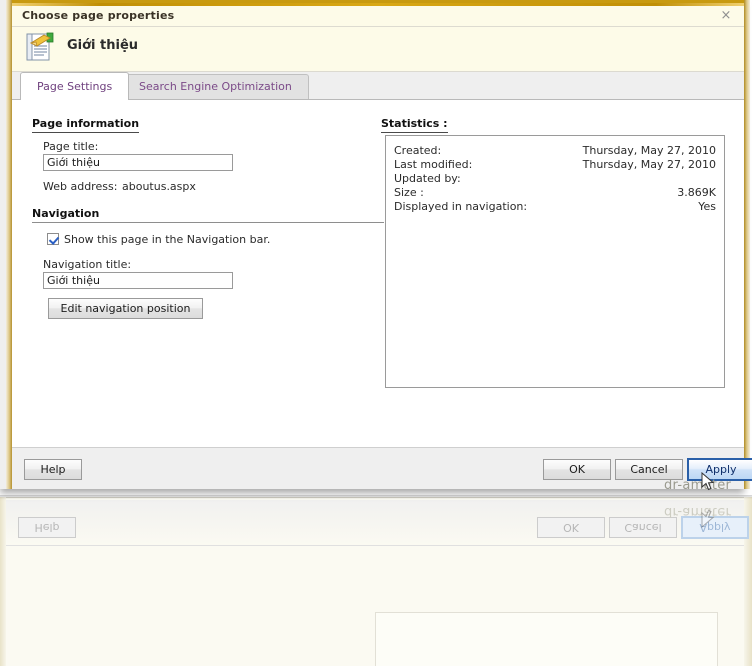 The image size is (752, 666). What do you see at coordinates (75, 86) in the screenshot?
I see `tab-page-settings: Page Settings` at bounding box center [75, 86].